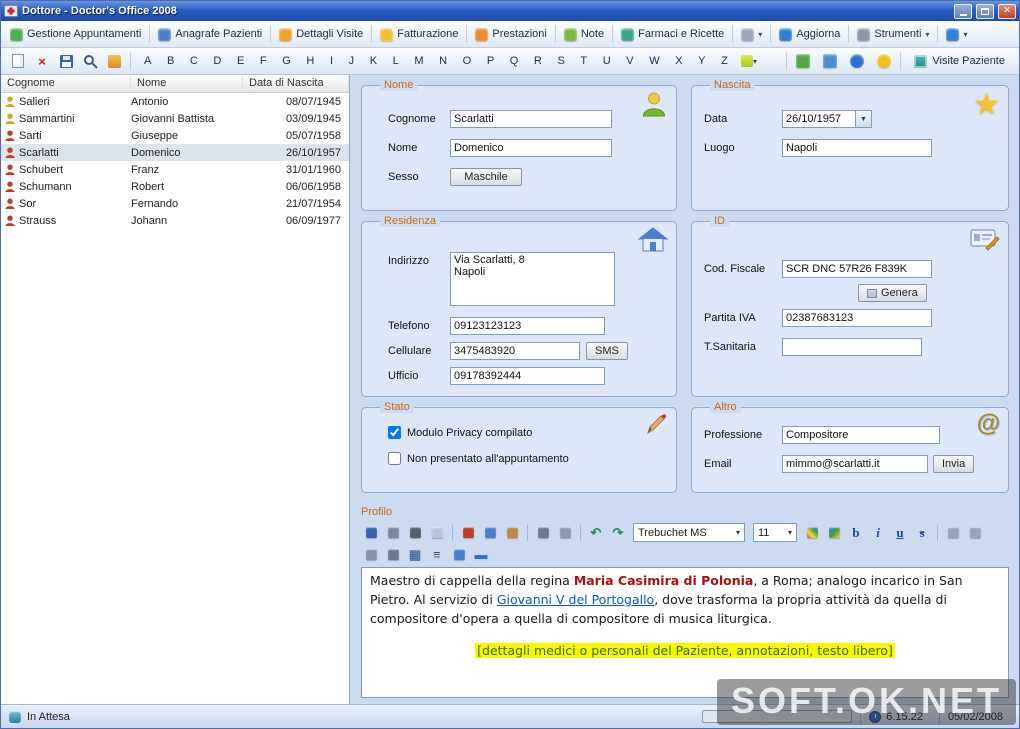 Image resolution: width=1020 pixels, height=729 pixels. Describe the element at coordinates (892, 293) in the screenshot. I see `genera-button: Genera` at that location.